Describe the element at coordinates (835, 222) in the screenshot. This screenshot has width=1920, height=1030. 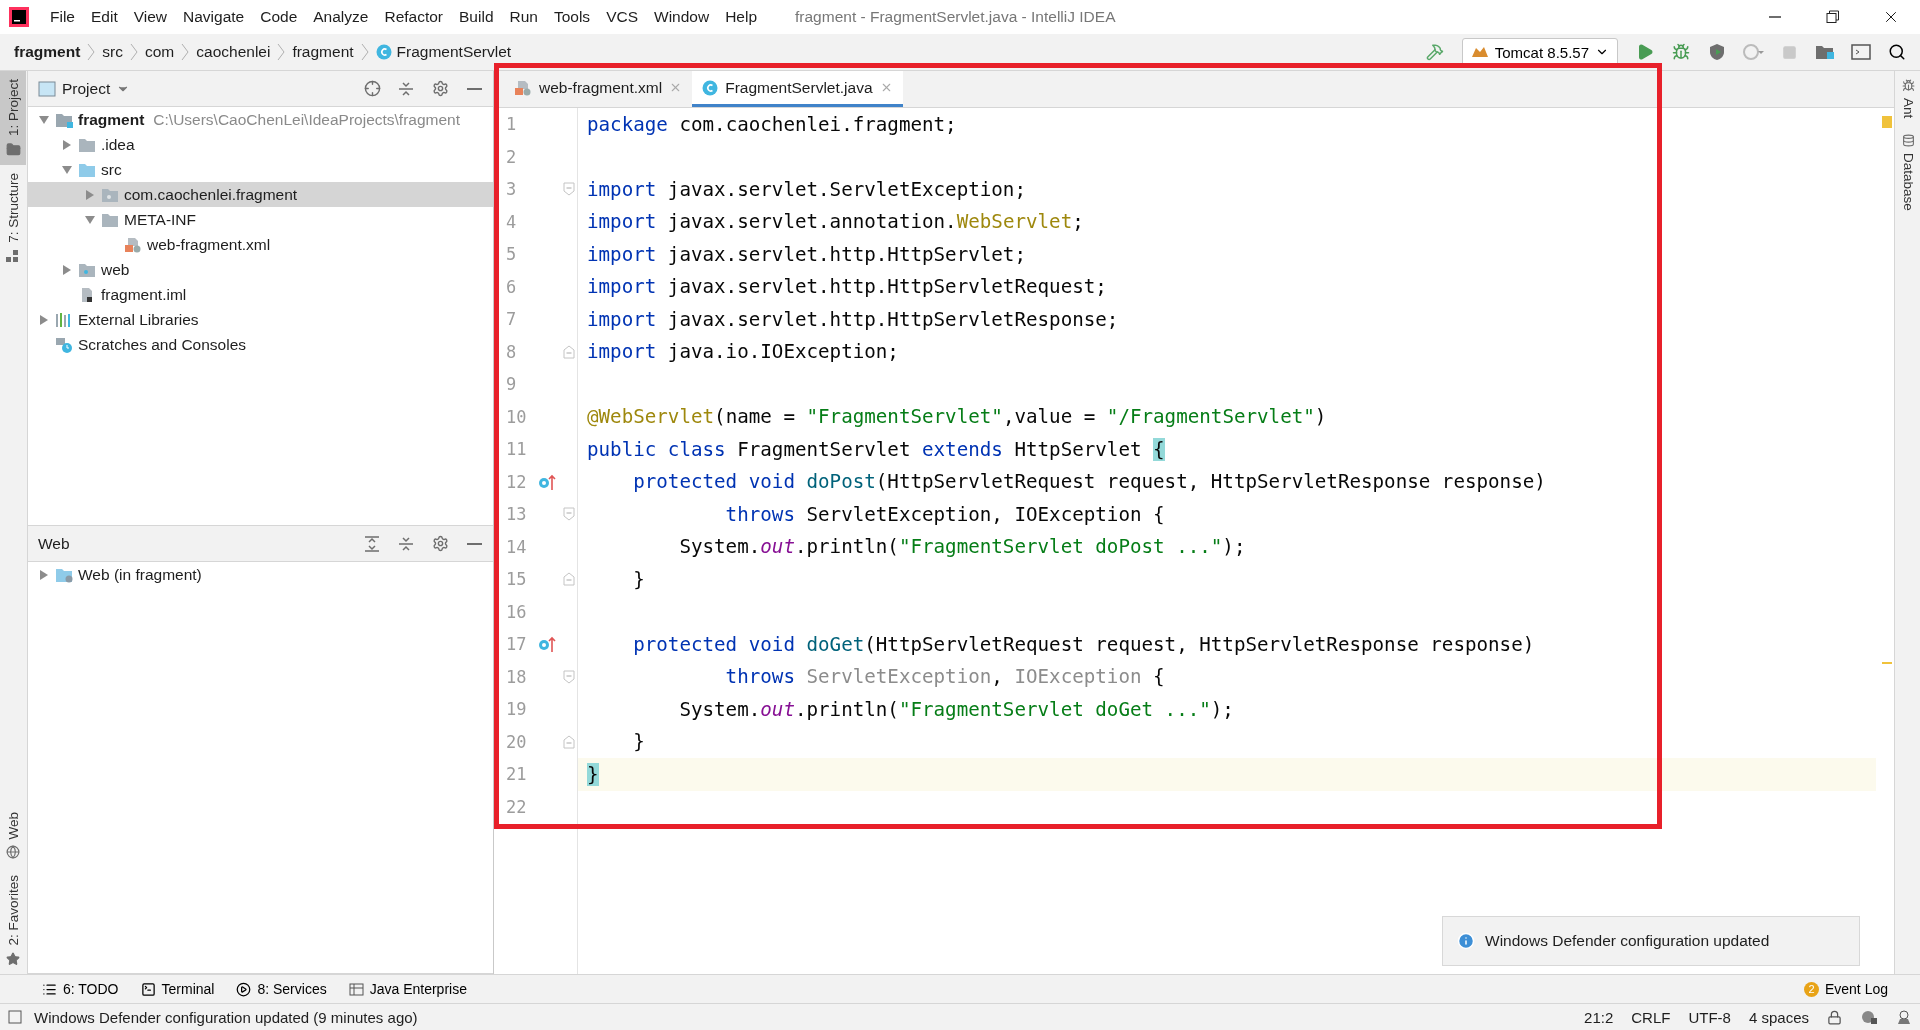
I see `code-line: import javax.servlet.annotation.WebServlet;` at that location.